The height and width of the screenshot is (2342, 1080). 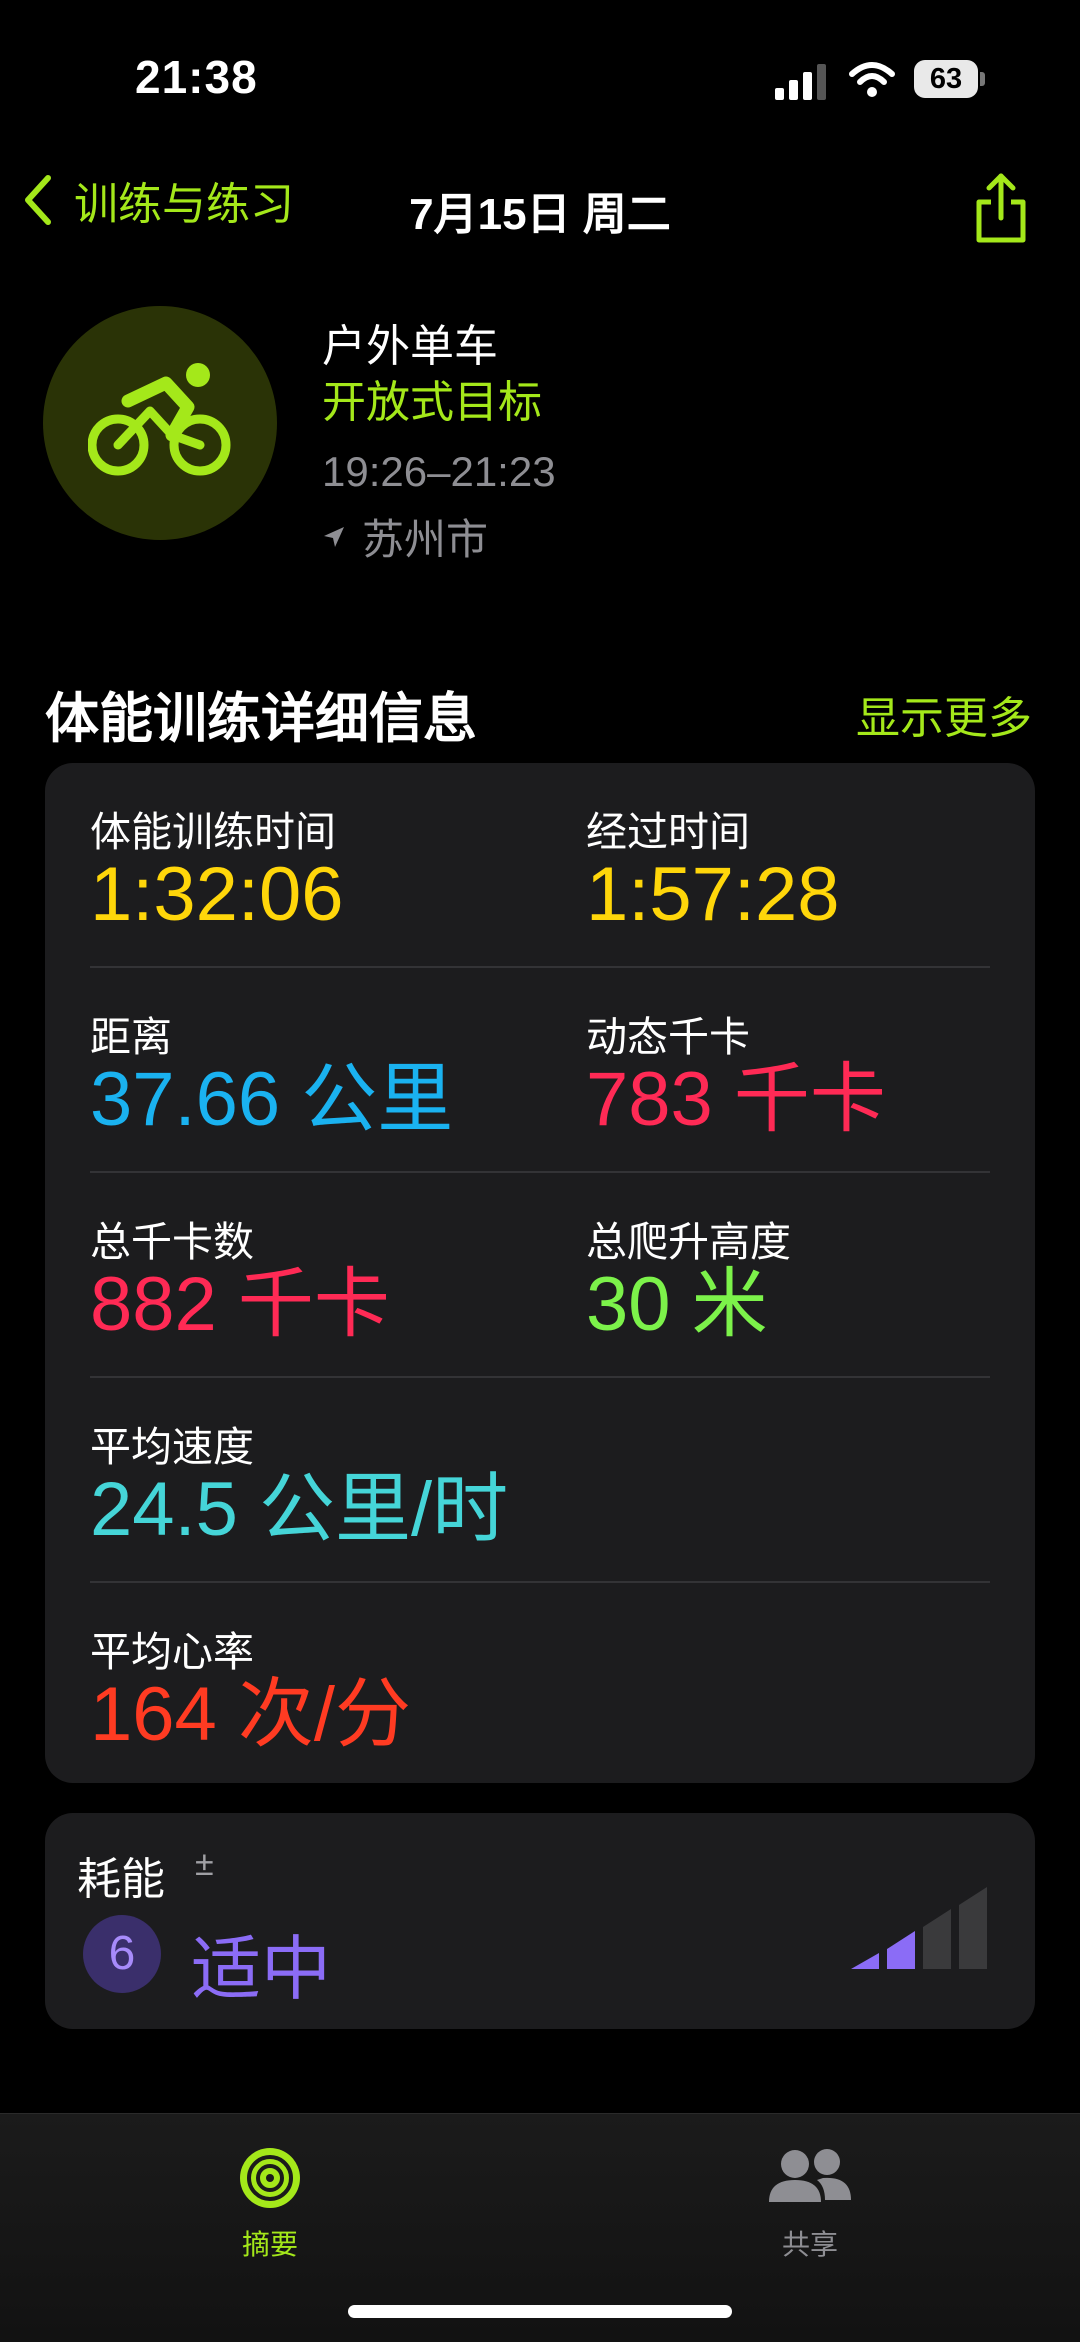 I want to click on metric-value: 37.66 公里, so click(x=272, y=1099).